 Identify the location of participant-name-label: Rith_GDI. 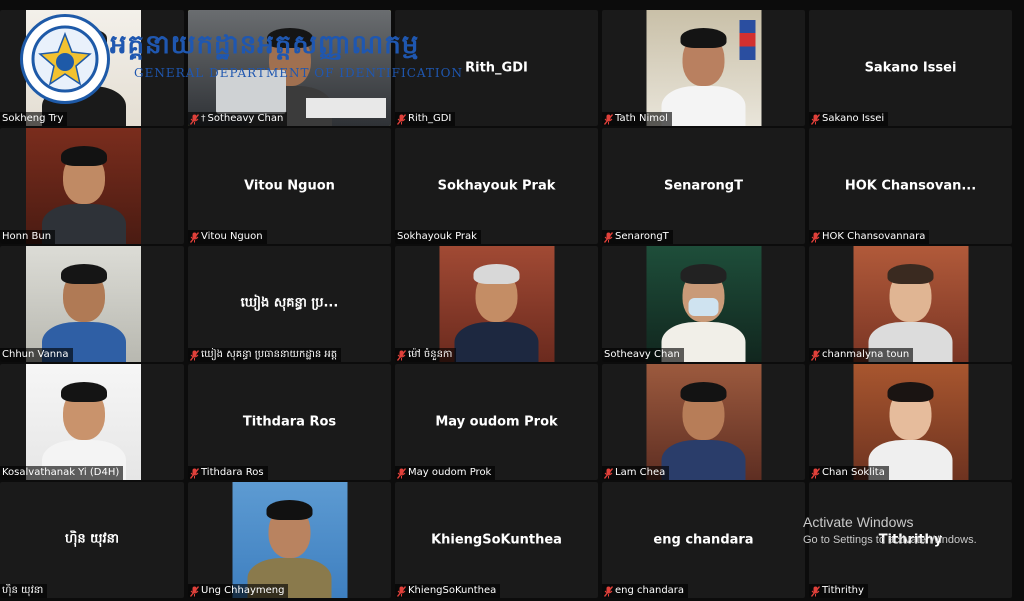
(430, 118).